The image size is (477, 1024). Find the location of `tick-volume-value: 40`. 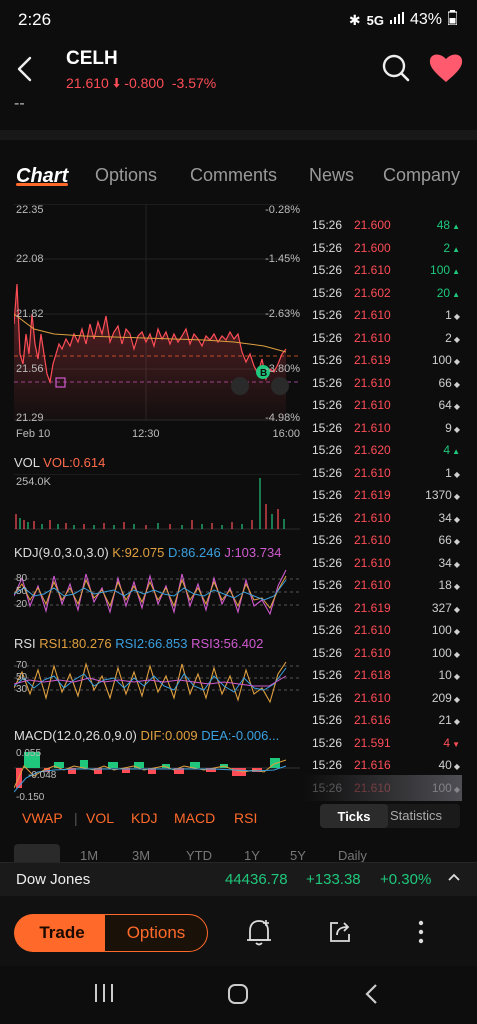

tick-volume-value: 40 is located at coordinates (445, 765).